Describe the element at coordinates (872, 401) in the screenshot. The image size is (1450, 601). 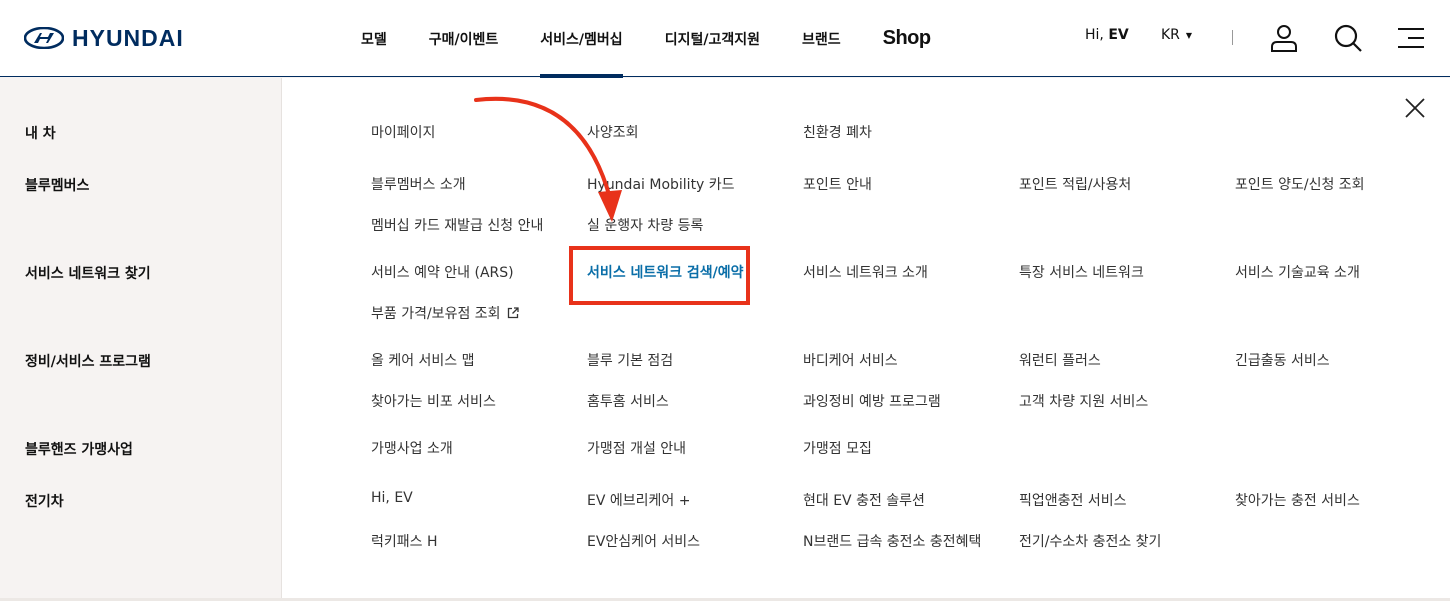
I see `link-overmaintenance-prevention: 과잉정비 예방 프로그램` at that location.